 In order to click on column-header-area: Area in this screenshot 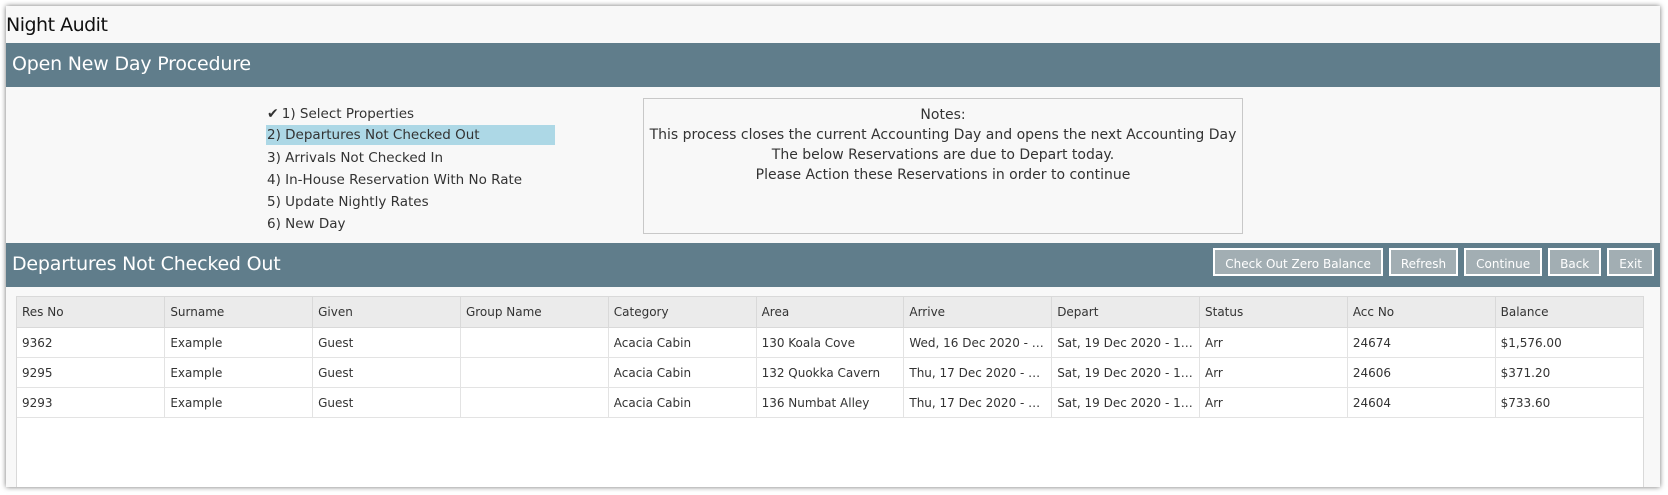, I will do `click(830, 312)`.